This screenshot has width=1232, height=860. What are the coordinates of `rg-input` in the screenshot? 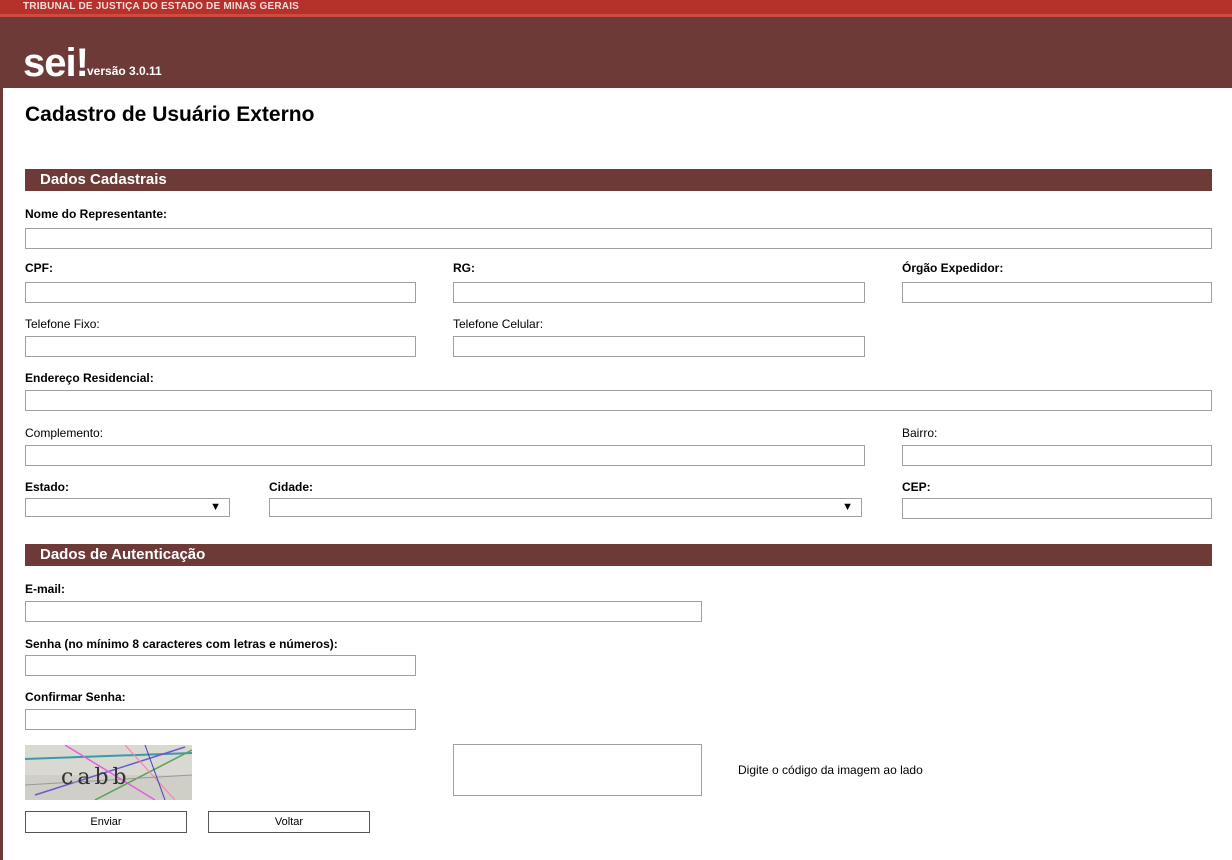 It's located at (659, 292).